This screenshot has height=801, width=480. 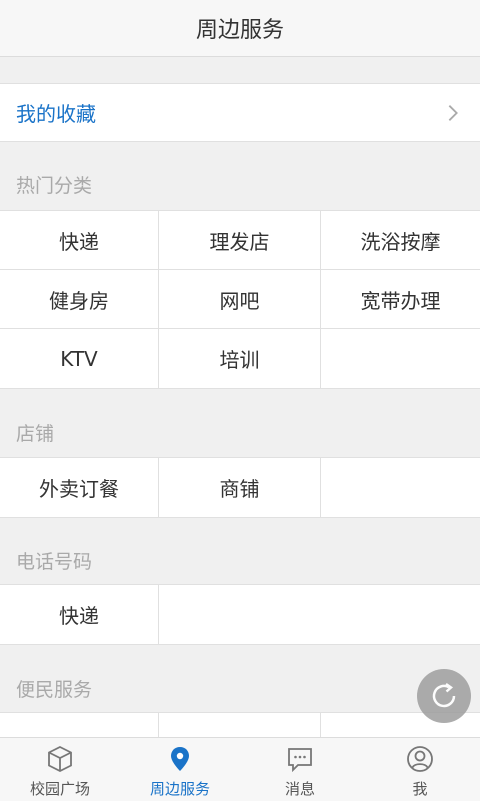 I want to click on shops-grid: 外卖订餐 商铺, so click(x=240, y=487).